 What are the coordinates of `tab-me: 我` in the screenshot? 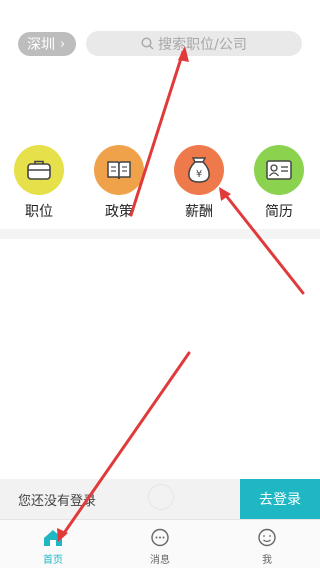 It's located at (267, 546).